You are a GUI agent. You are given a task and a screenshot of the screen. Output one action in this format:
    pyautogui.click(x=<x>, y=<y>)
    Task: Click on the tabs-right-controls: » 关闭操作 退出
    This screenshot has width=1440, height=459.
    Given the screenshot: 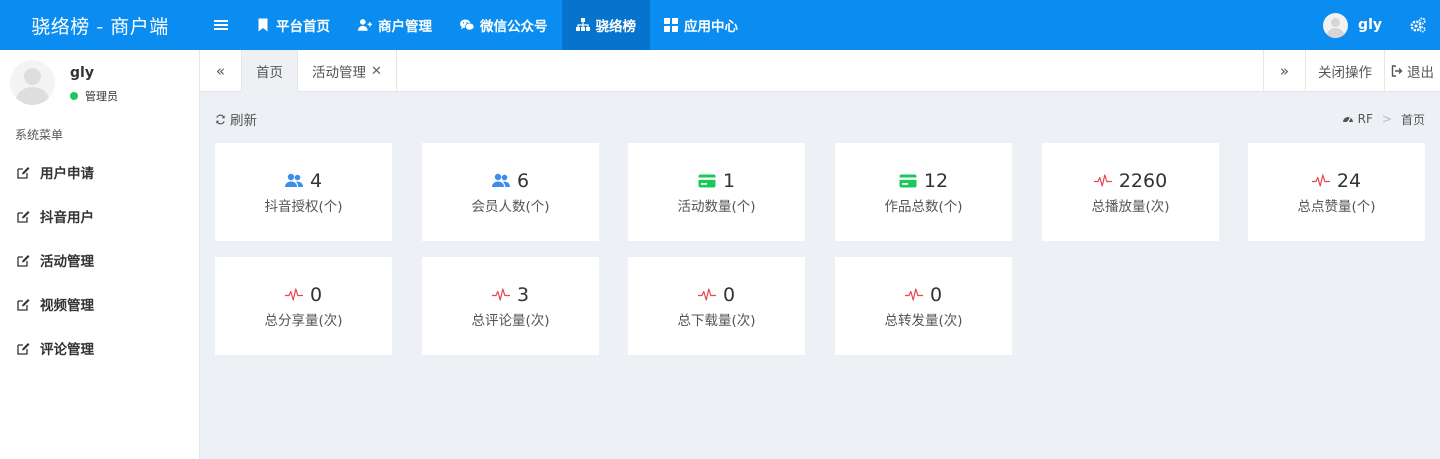 What is the action you would take?
    pyautogui.click(x=1351, y=71)
    